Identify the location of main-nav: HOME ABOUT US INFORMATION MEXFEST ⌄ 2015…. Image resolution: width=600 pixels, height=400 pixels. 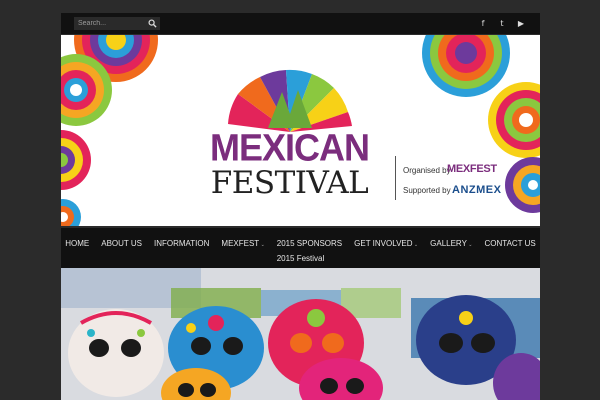
(300, 248).